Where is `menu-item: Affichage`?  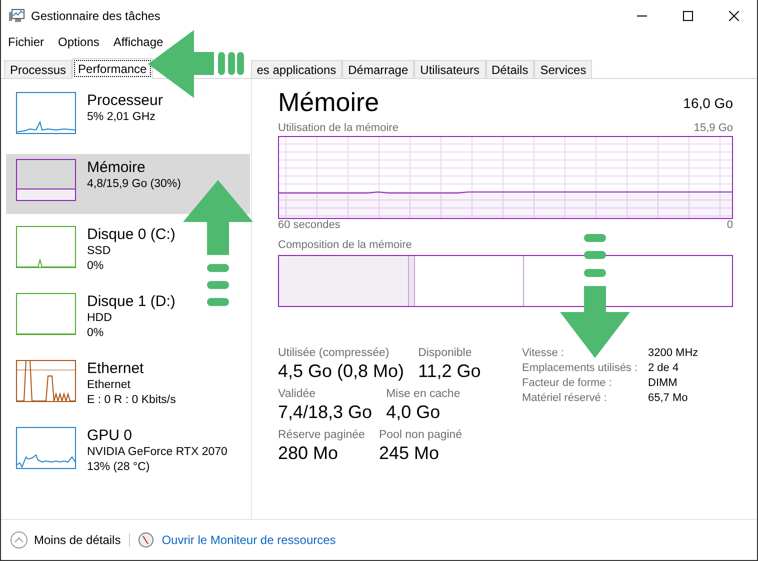
menu-item: Affichage is located at coordinates (138, 42).